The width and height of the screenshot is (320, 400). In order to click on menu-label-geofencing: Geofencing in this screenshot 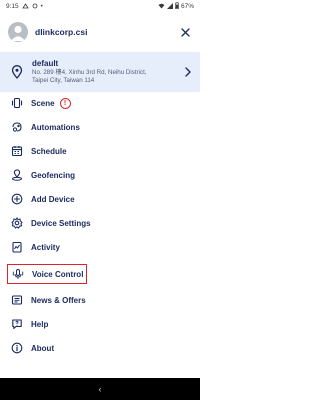, I will do `click(53, 175)`.